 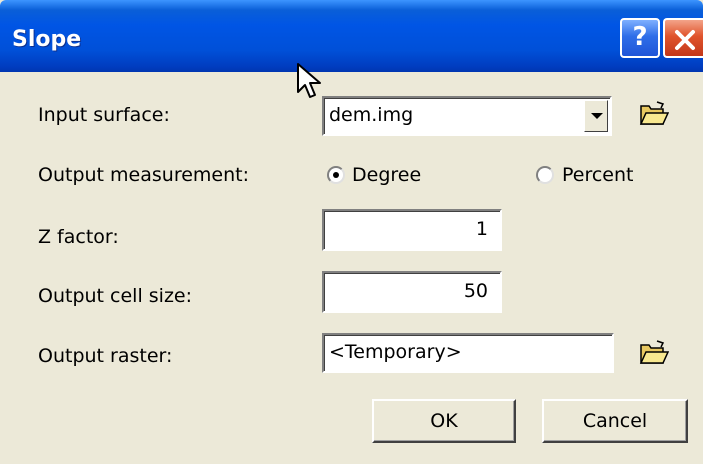 What do you see at coordinates (598, 175) in the screenshot?
I see `percent-radio-label: Percent` at bounding box center [598, 175].